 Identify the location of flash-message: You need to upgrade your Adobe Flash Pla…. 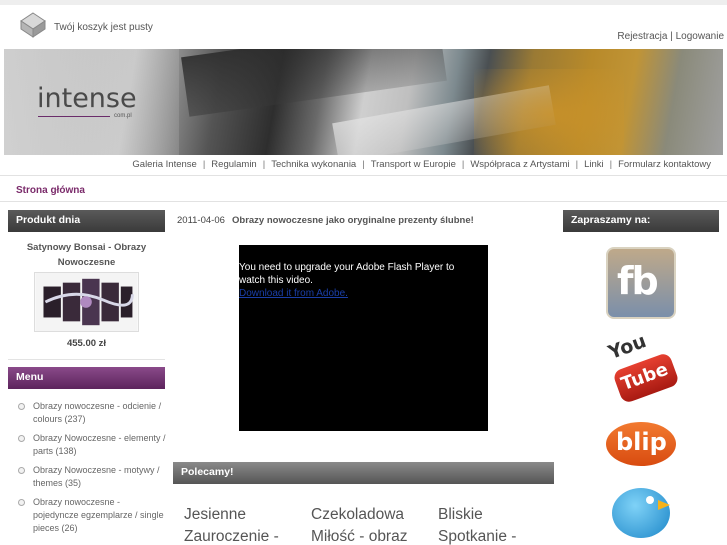
(359, 280).